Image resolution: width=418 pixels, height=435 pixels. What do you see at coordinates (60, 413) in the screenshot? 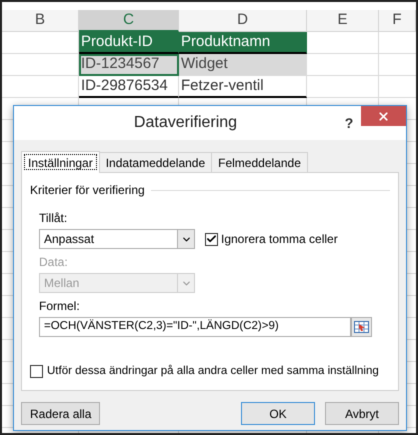
I see `dialog-button: Radera alla` at bounding box center [60, 413].